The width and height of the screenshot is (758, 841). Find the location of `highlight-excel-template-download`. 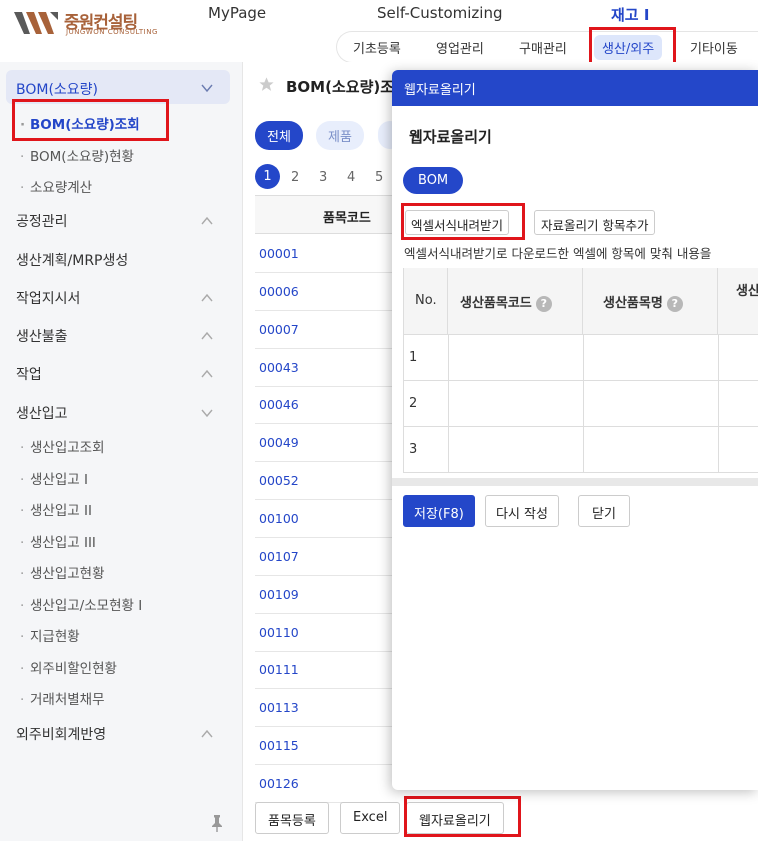

highlight-excel-template-download is located at coordinates (463, 221).